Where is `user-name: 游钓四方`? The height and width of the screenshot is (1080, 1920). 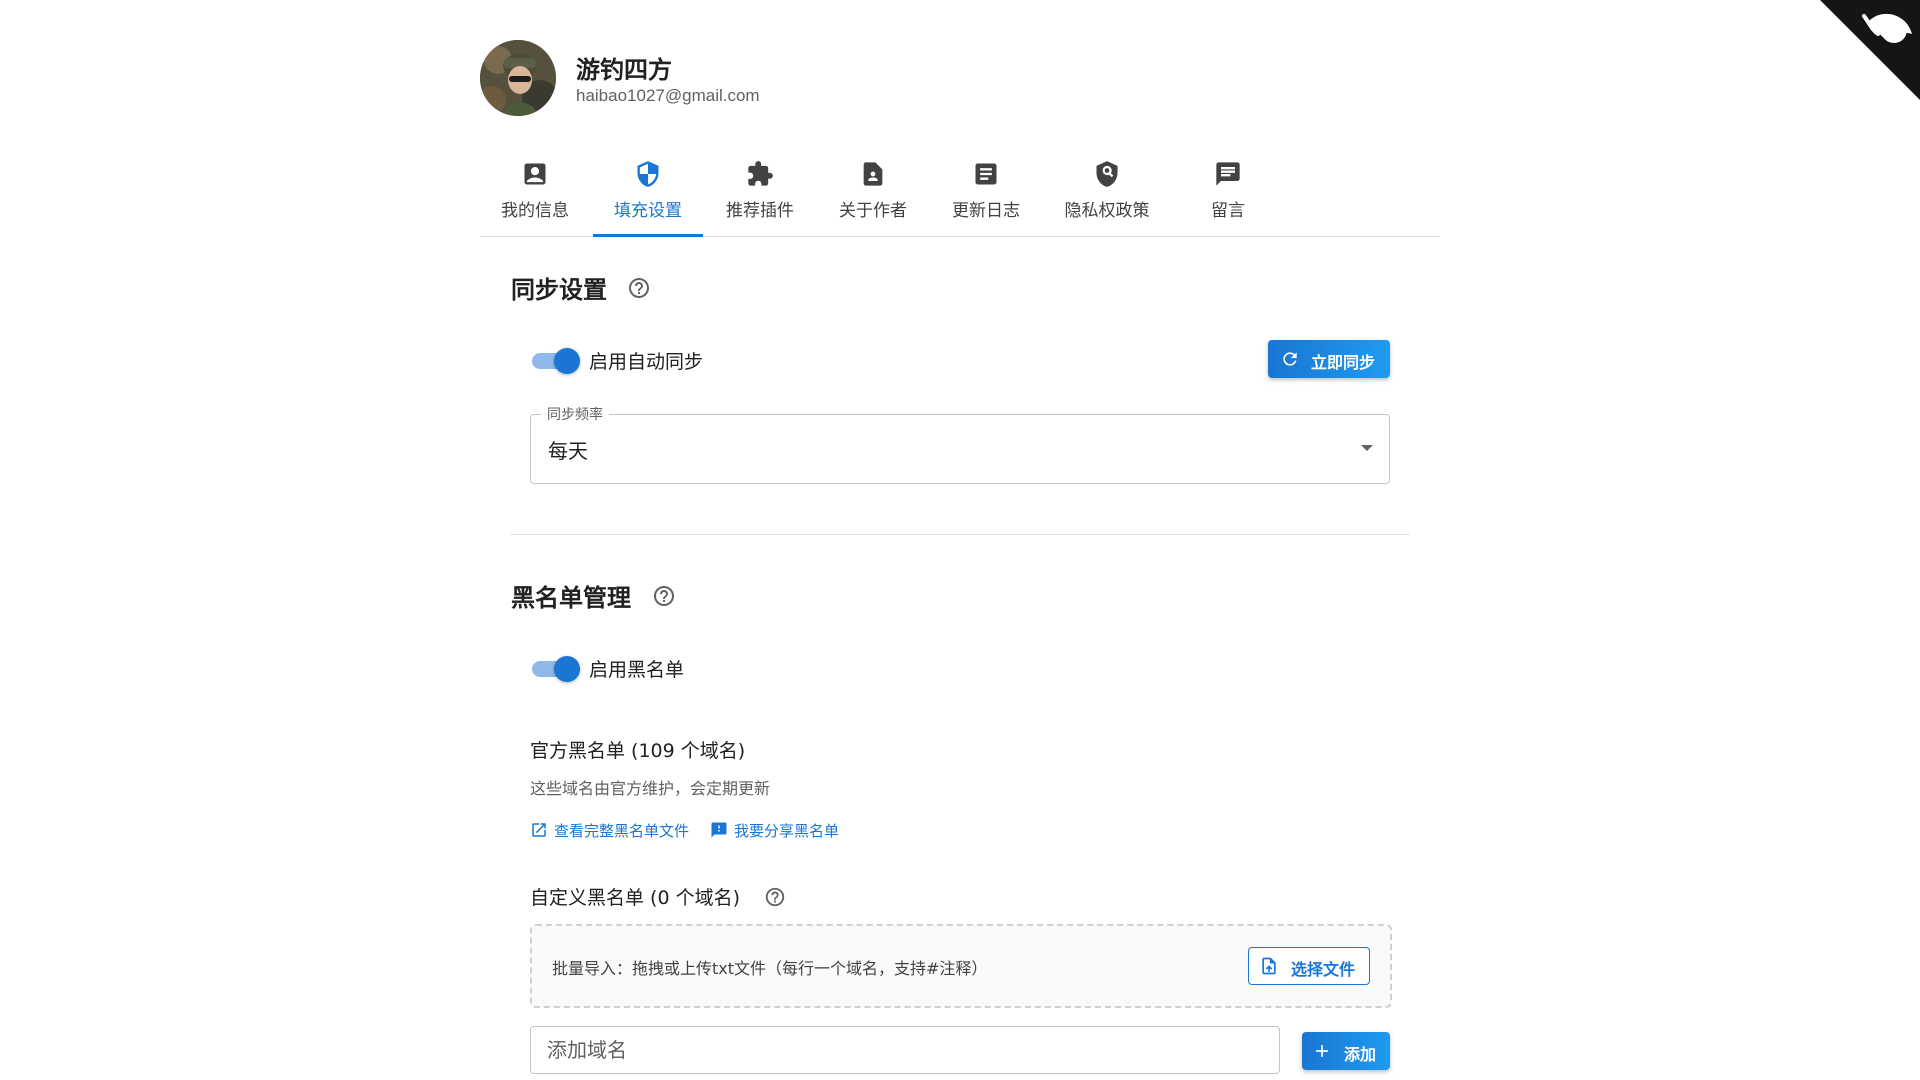 user-name: 游钓四方 is located at coordinates (624, 70).